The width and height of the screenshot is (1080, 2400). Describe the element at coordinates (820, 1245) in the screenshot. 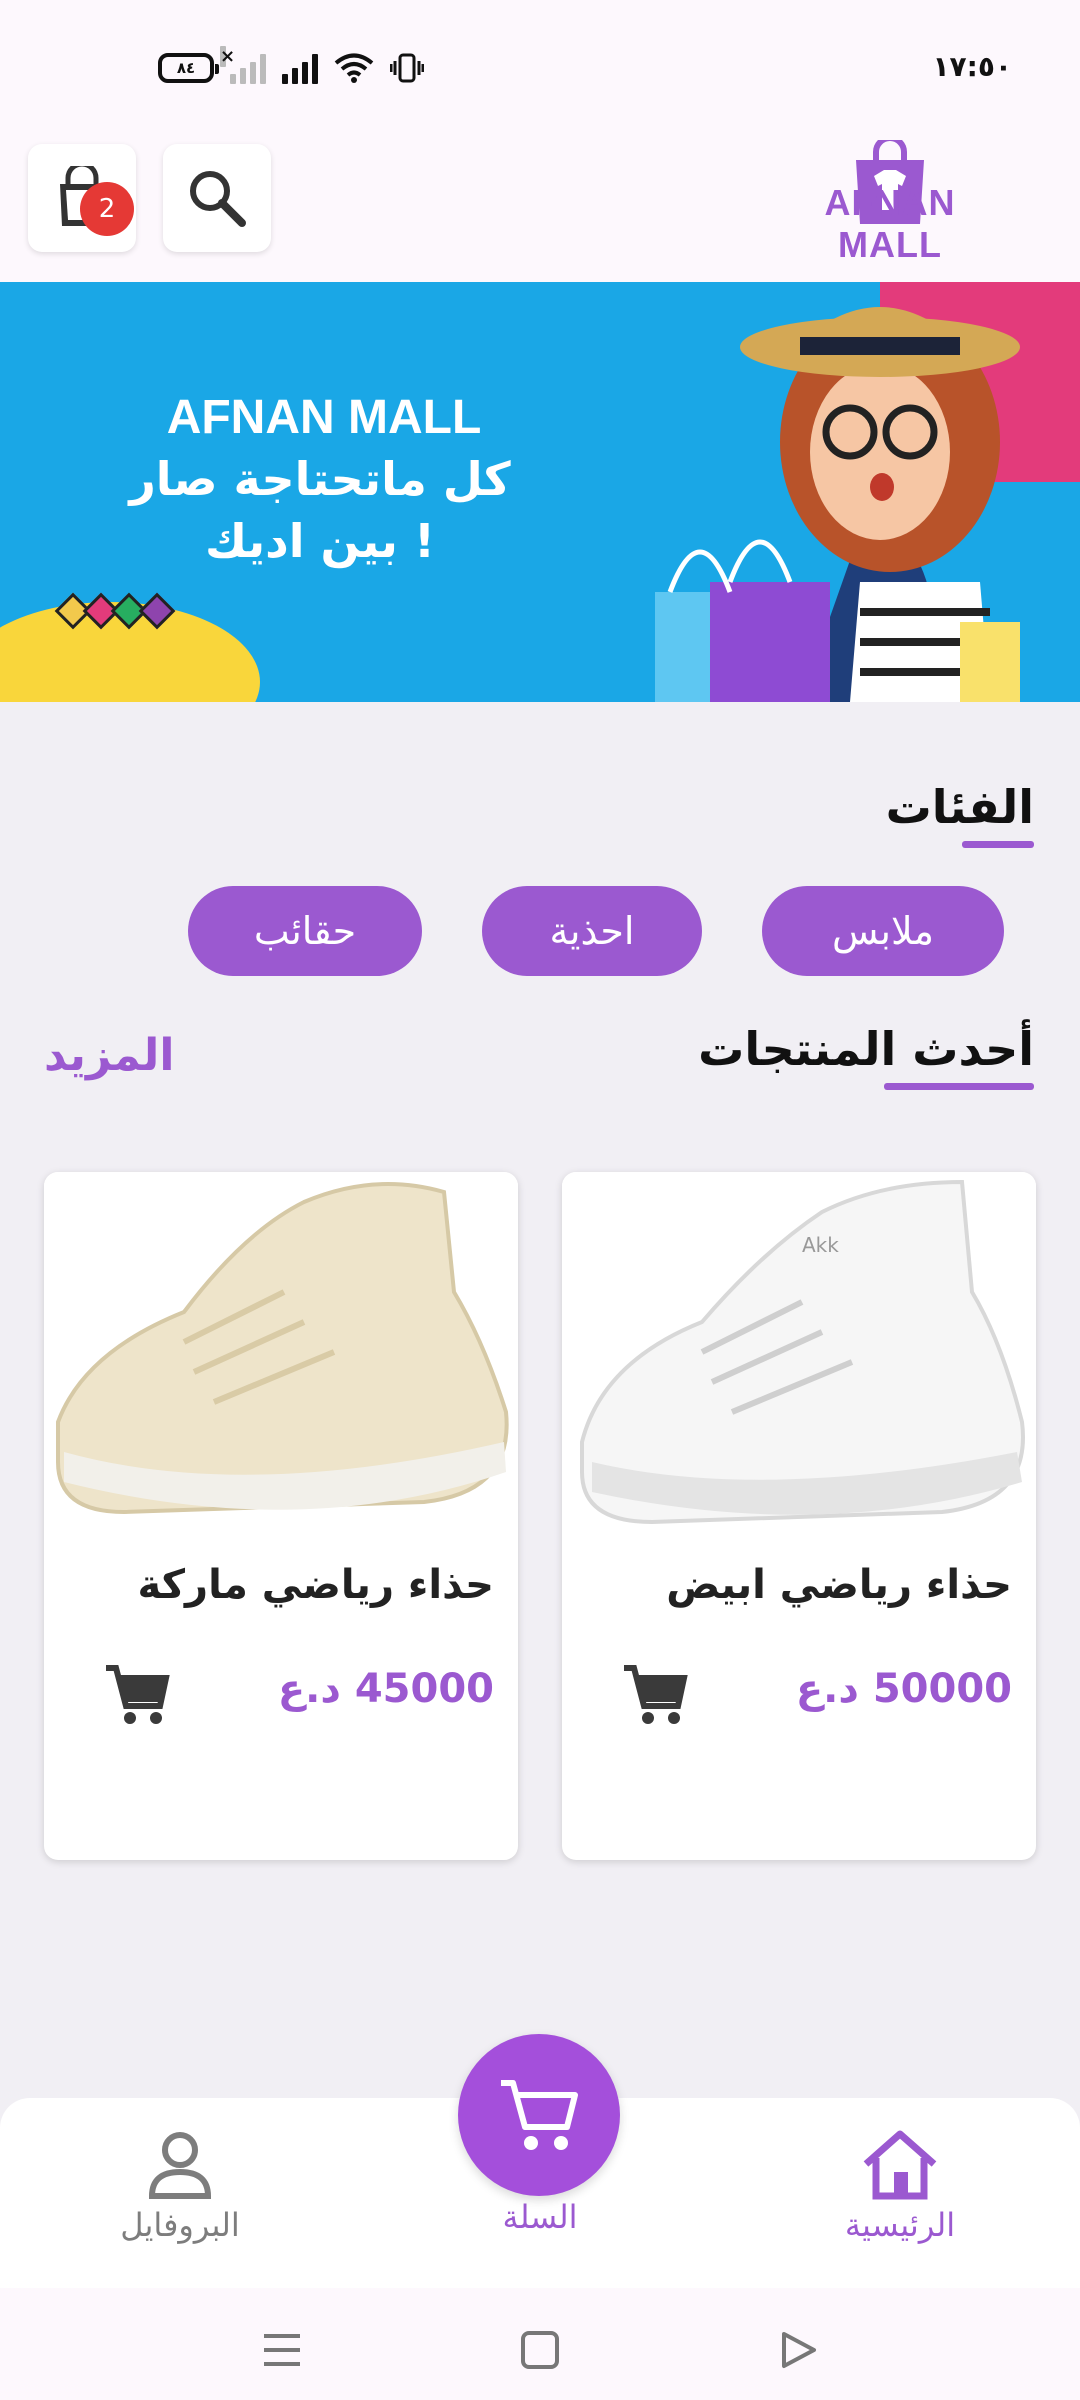

I see `svg-text: Akk` at that location.